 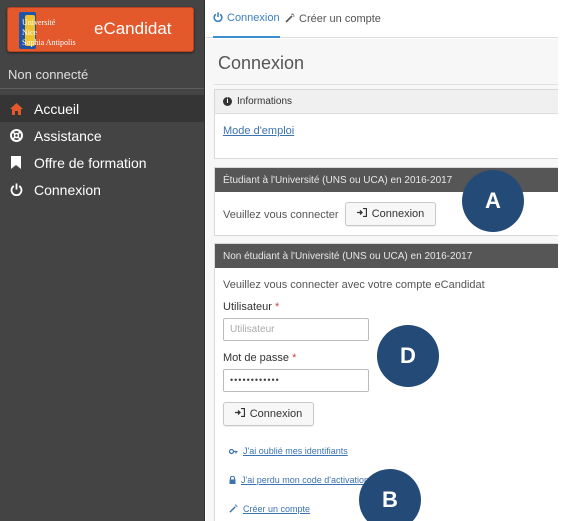 What do you see at coordinates (133, 28) in the screenshot?
I see `app-name: eCandidat` at bounding box center [133, 28].